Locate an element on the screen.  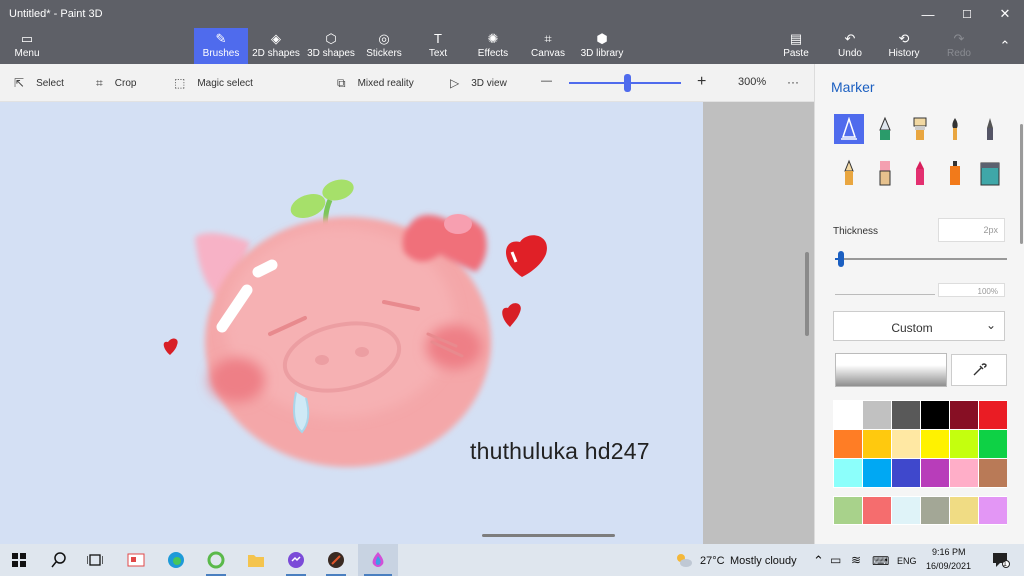
taskbar-app-edge is located at coordinates (176, 560).